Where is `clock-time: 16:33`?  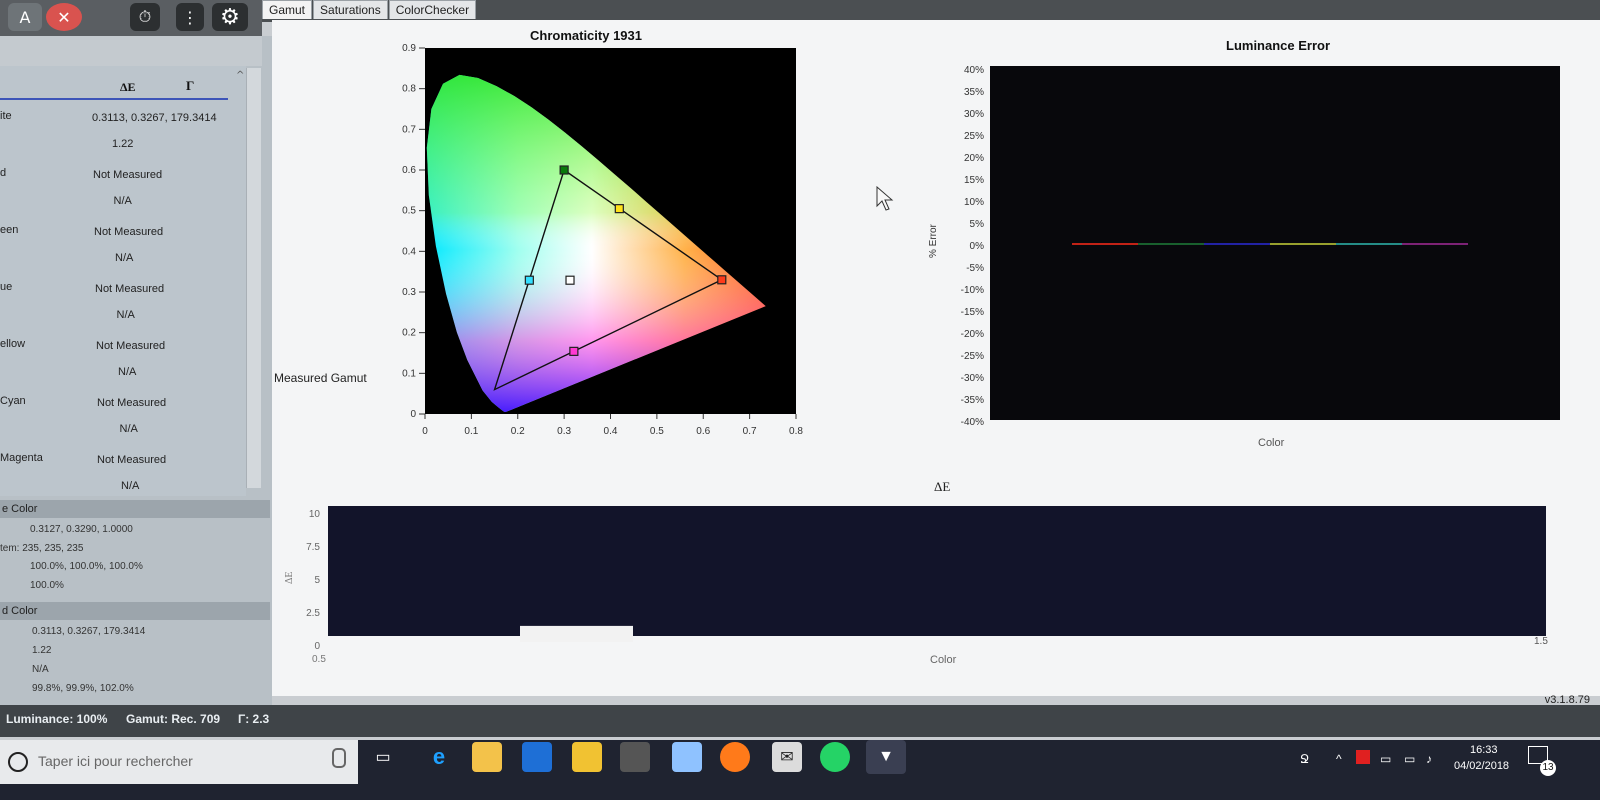 clock-time: 16:33 is located at coordinates (1484, 750).